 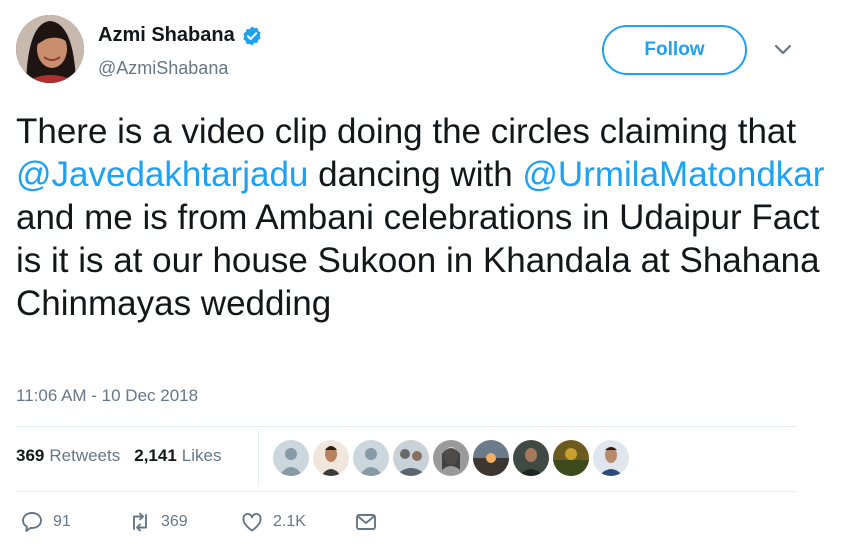 What do you see at coordinates (252, 35) in the screenshot?
I see `verified-badge-icon` at bounding box center [252, 35].